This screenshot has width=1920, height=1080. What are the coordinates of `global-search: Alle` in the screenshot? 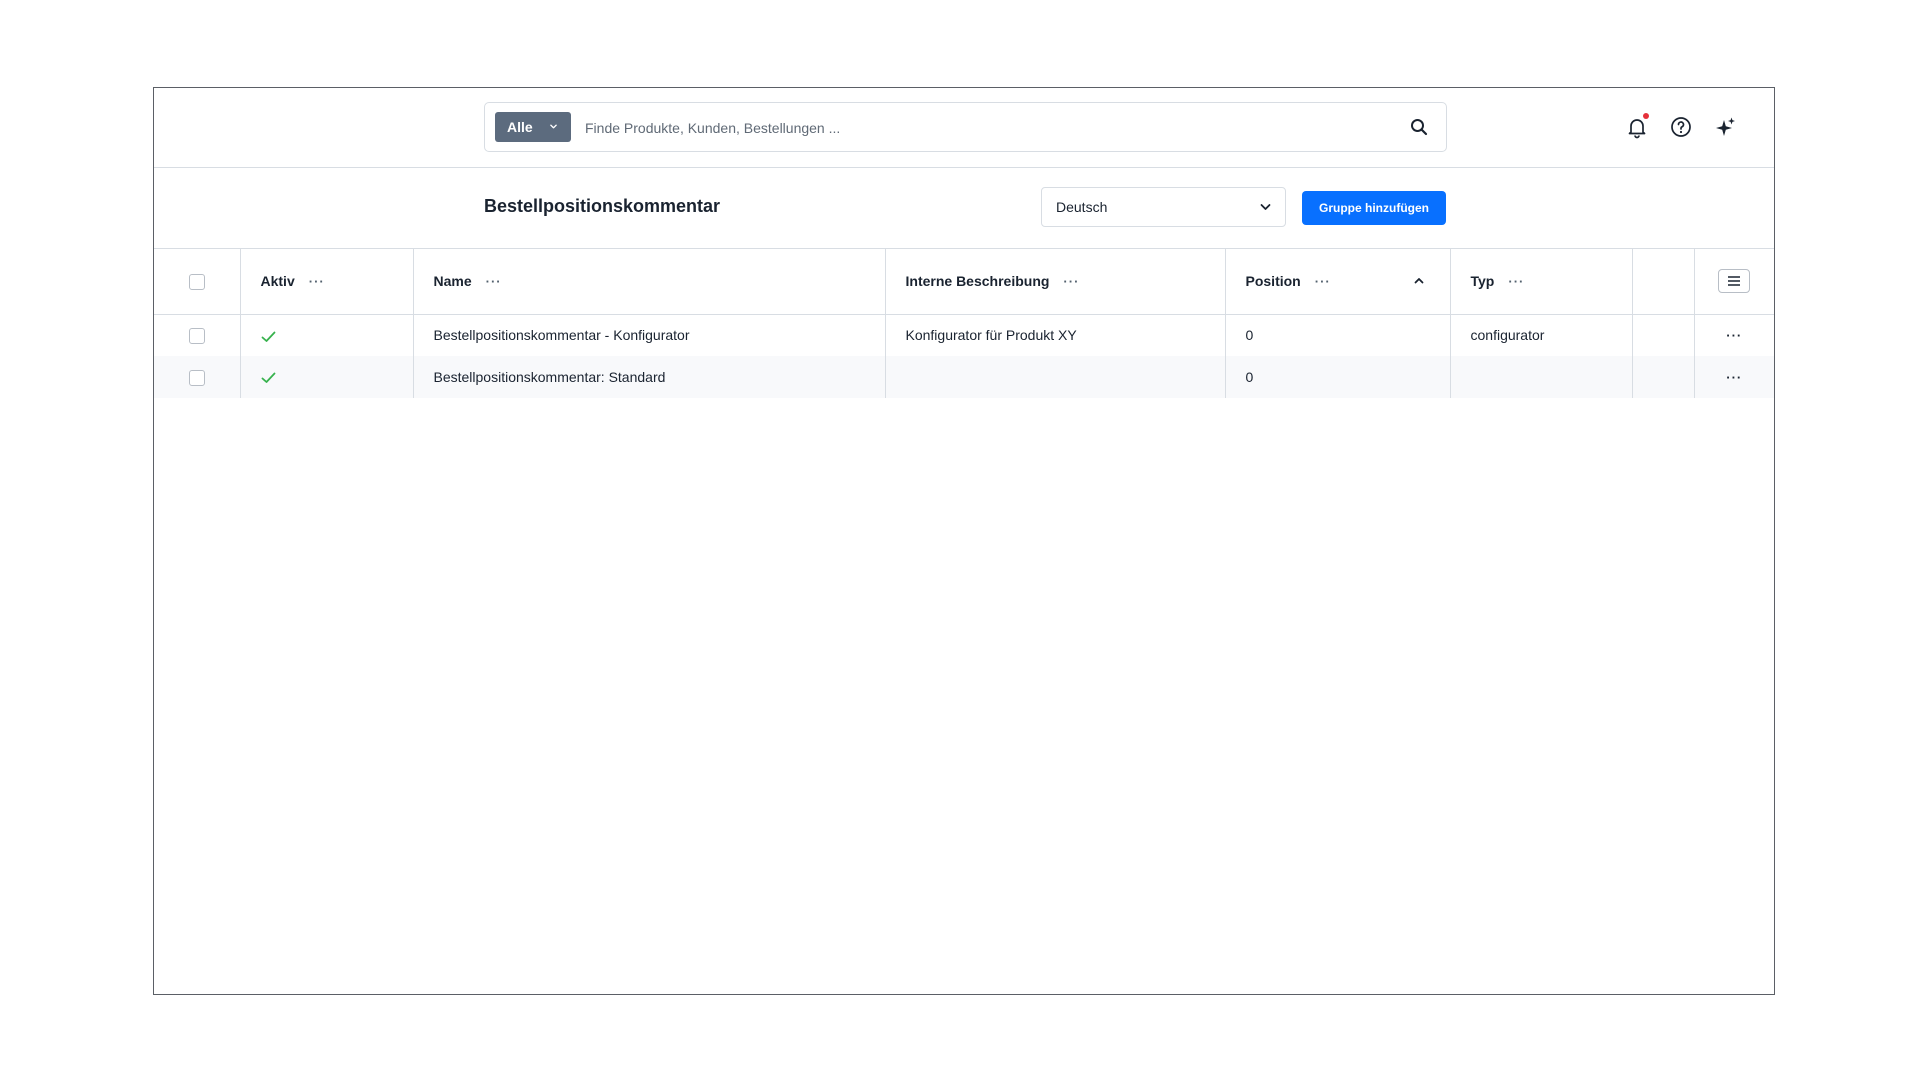 It's located at (965, 127).